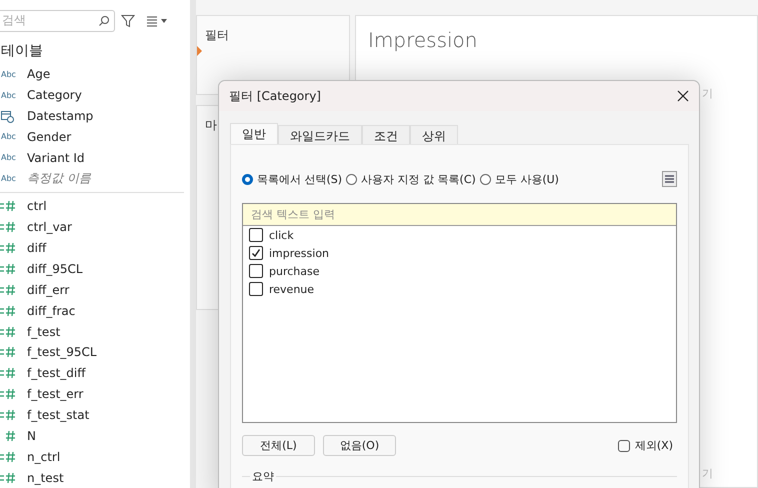 The image size is (758, 488). What do you see at coordinates (36, 248) in the screenshot?
I see `field-name: diff` at bounding box center [36, 248].